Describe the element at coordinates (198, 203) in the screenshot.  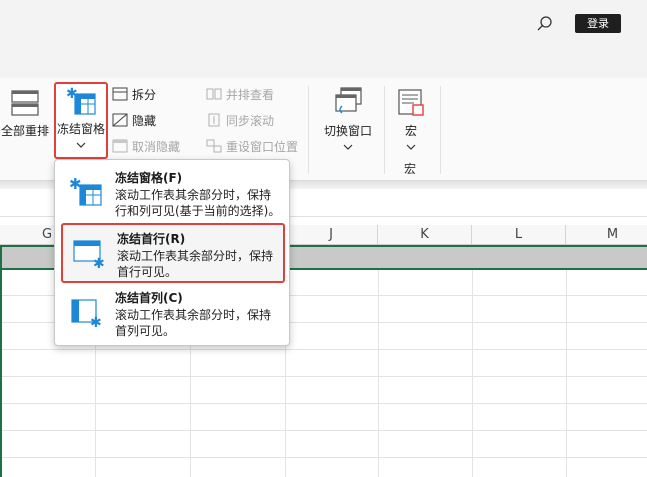
I see `menu-item-description: 滚动工作表其余部分时，保持行和列可见(基于当前的选择)。` at that location.